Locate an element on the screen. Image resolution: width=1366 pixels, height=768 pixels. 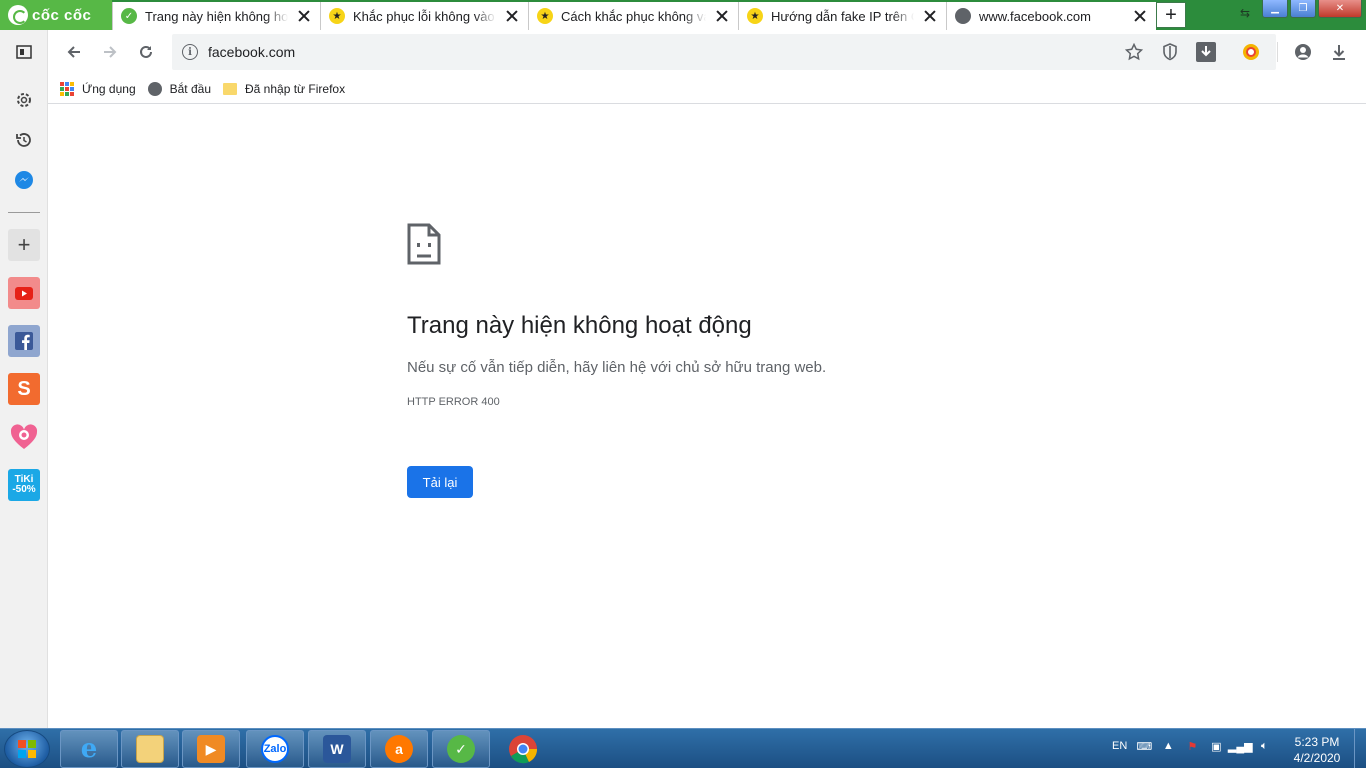
chrome-icon is located at coordinates (523, 749).